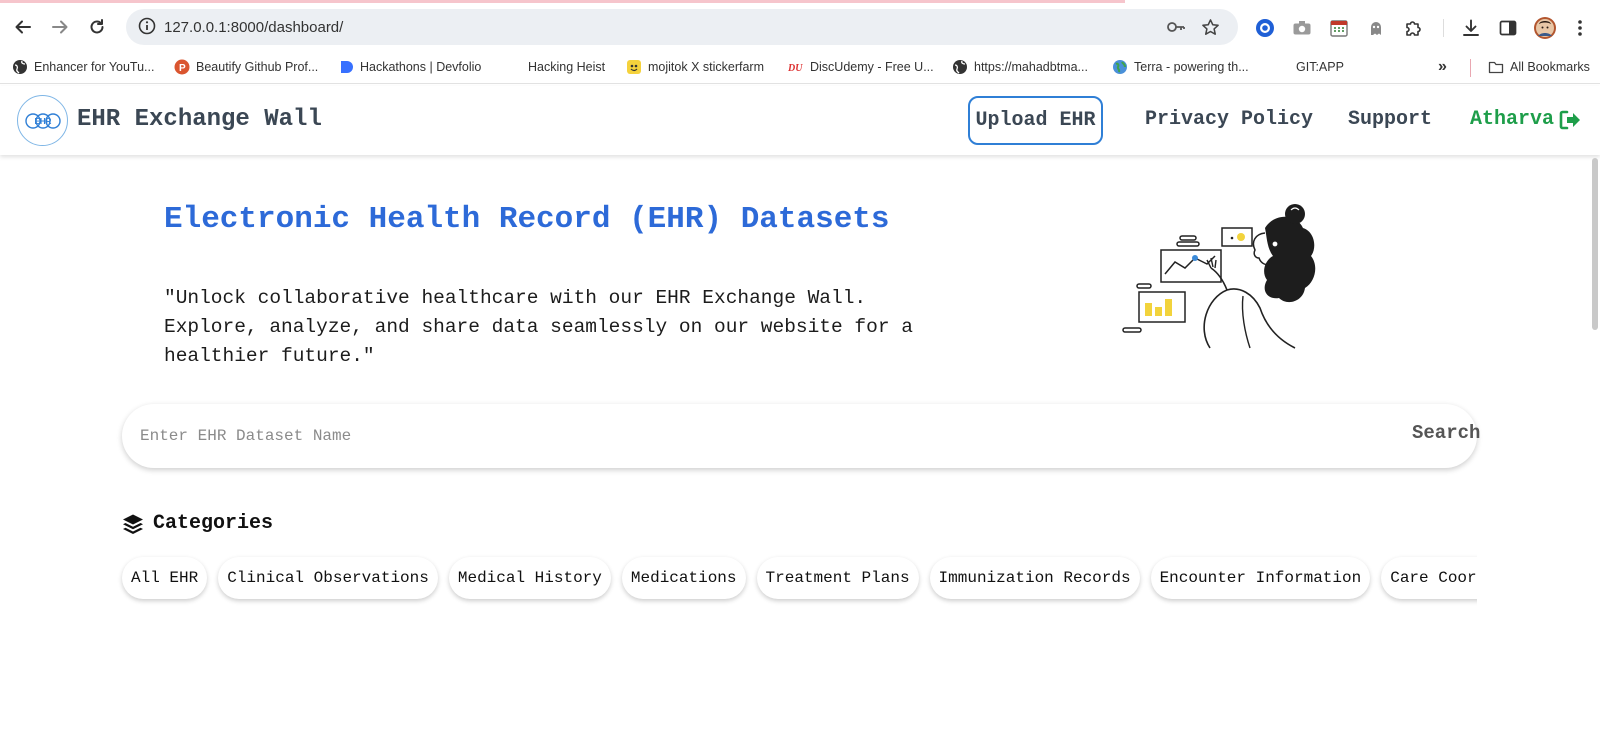 Image resolution: width=1600 pixels, height=735 pixels. I want to click on dataset-search-bar: Search, so click(801, 436).